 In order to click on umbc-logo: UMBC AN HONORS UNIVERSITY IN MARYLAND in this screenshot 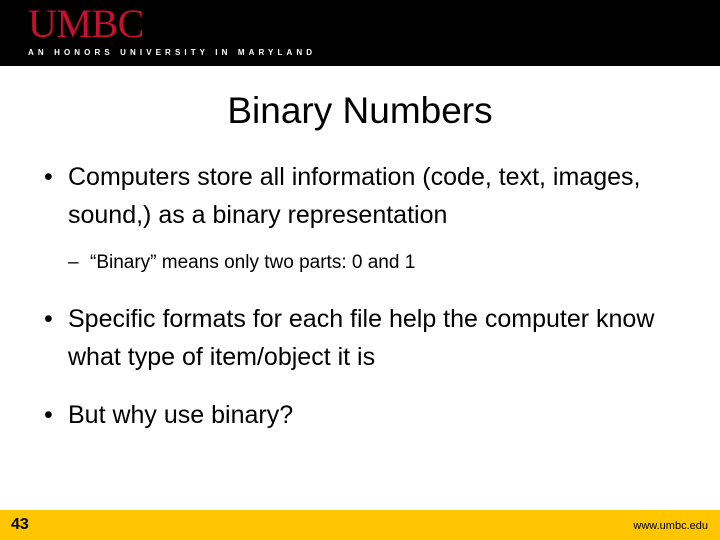, I will do `click(178, 31)`.